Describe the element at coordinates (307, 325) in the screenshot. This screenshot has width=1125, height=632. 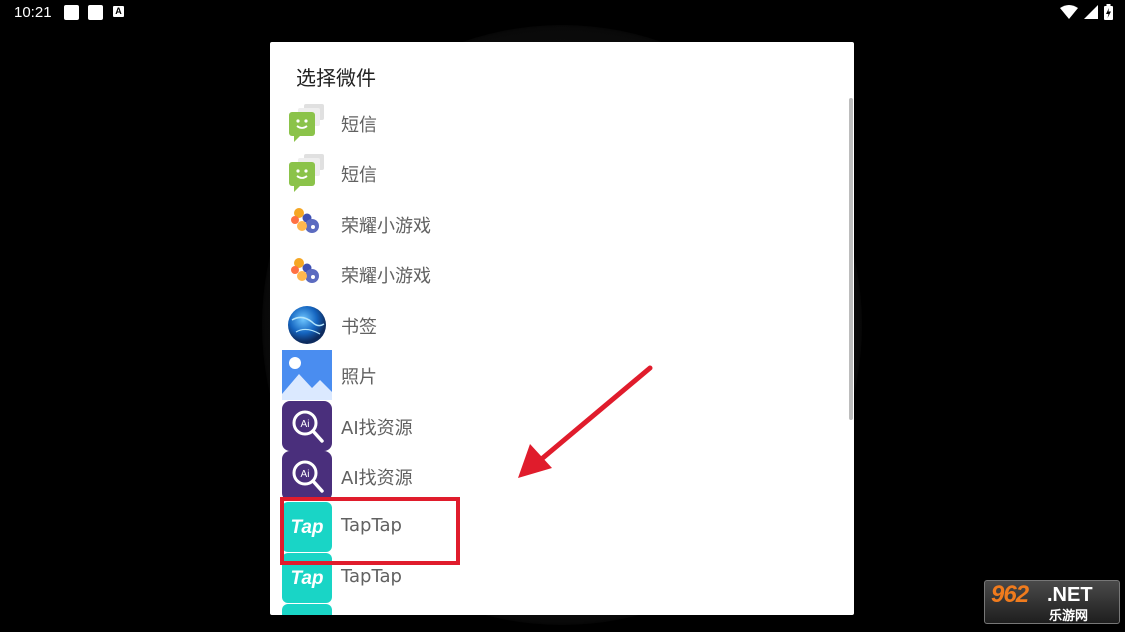
I see `bookmark-globe-icon` at that location.